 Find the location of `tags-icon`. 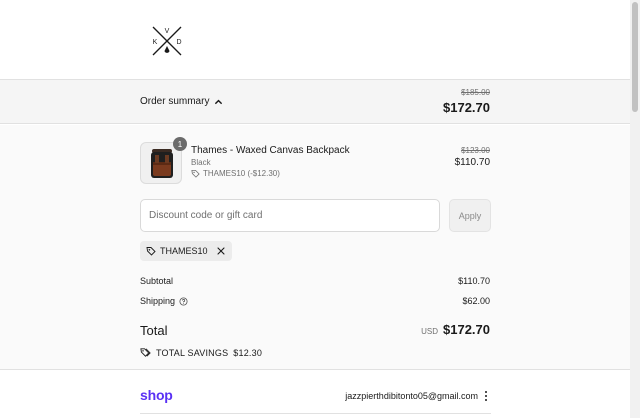

tags-icon is located at coordinates (145, 352).